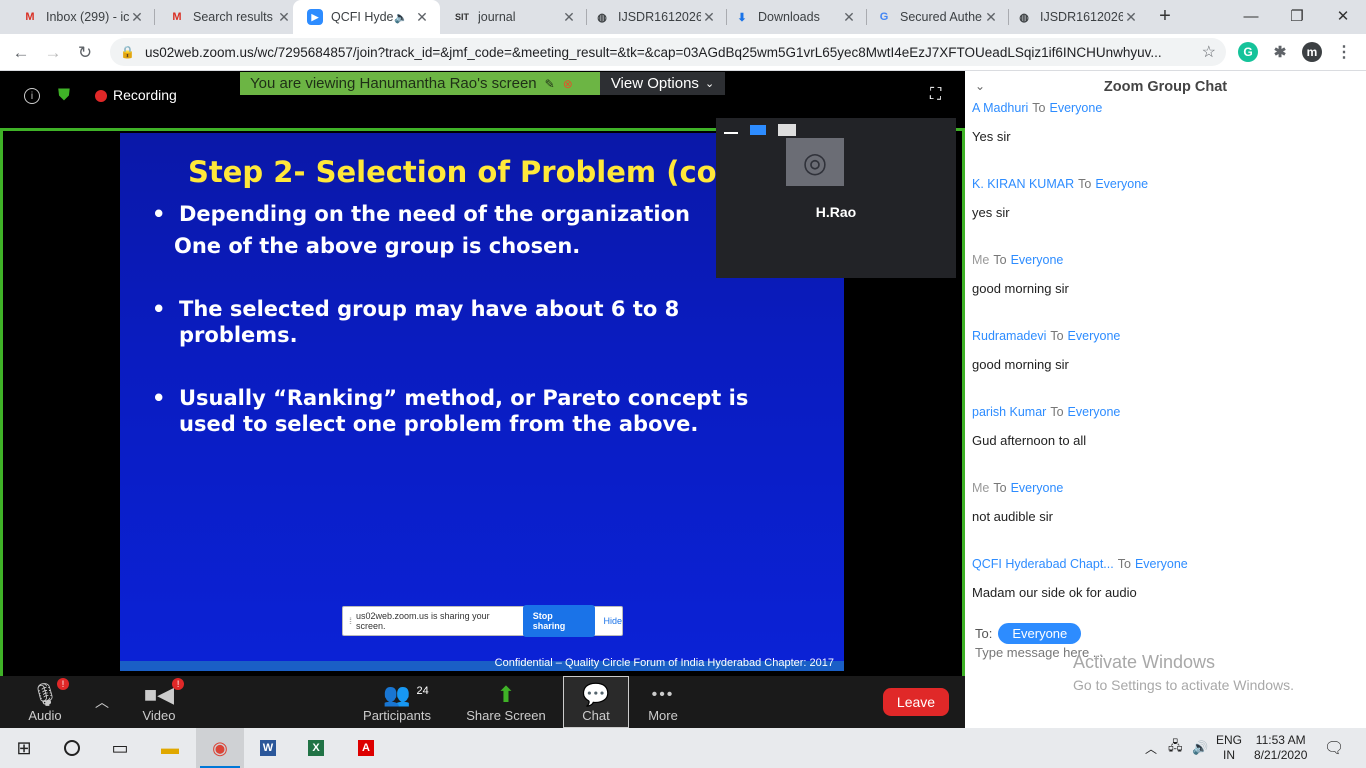 This screenshot has height=768, width=1366. I want to click on file-explorer-icon: ▬, so click(170, 748).